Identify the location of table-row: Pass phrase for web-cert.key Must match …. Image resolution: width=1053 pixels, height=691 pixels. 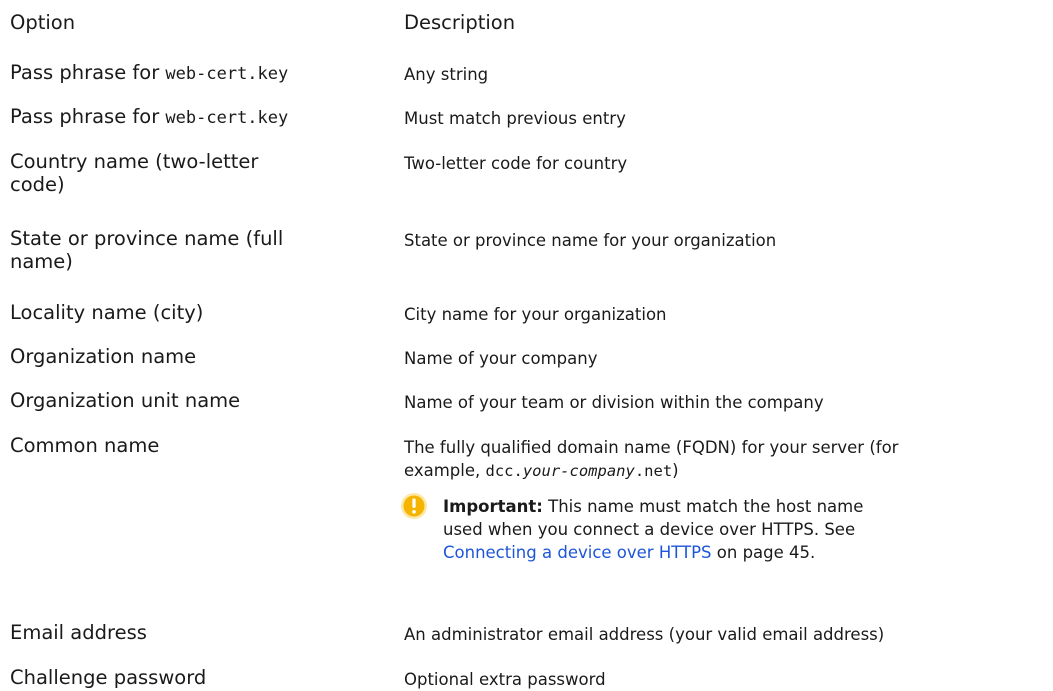
(530, 117).